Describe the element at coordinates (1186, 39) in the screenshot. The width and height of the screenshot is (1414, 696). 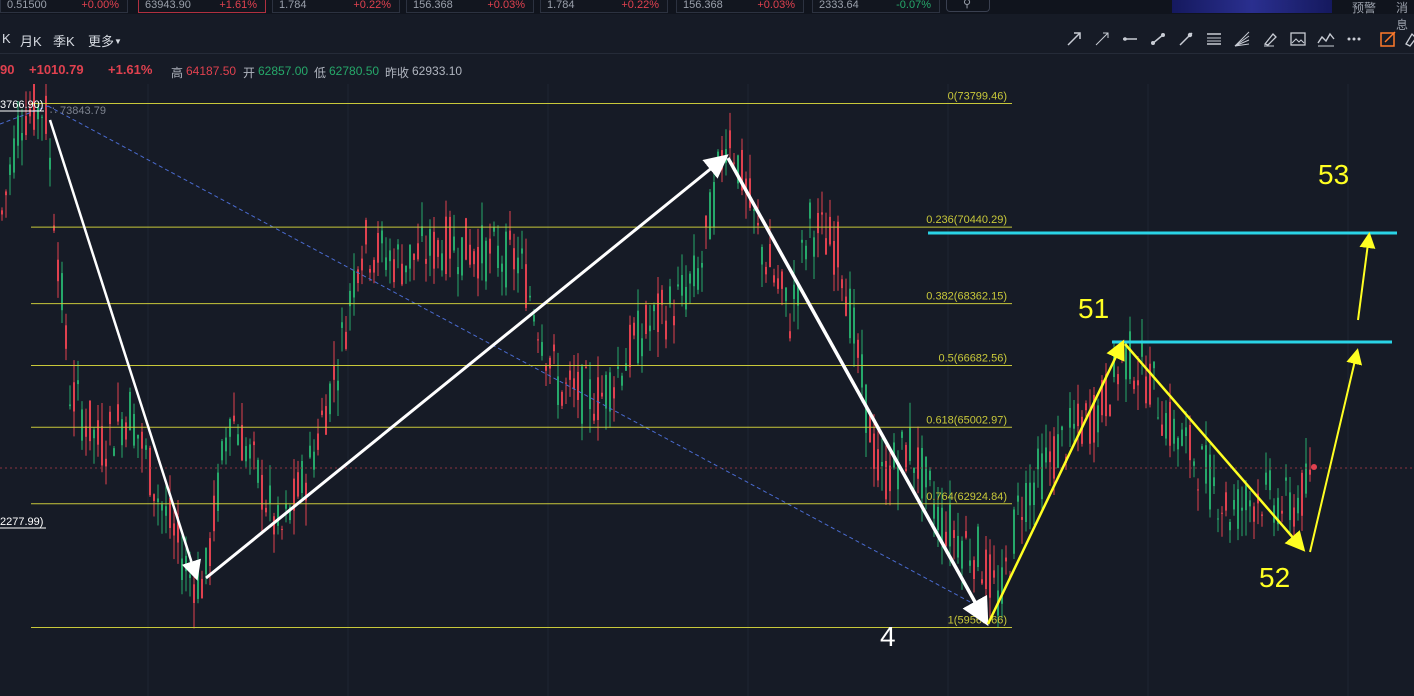
I see `arrow-icon` at that location.